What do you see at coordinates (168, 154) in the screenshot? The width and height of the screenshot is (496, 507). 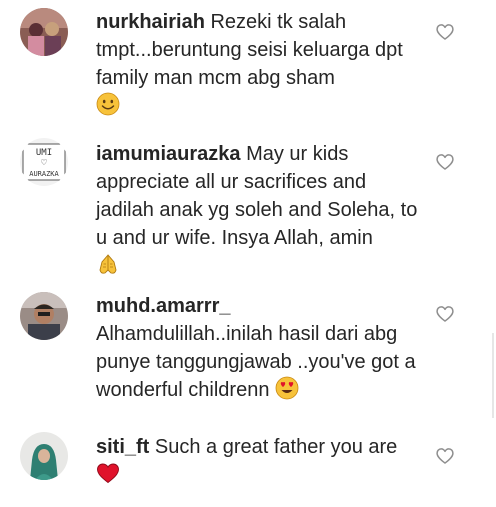 I see `comment-username: iamumiaurazka` at bounding box center [168, 154].